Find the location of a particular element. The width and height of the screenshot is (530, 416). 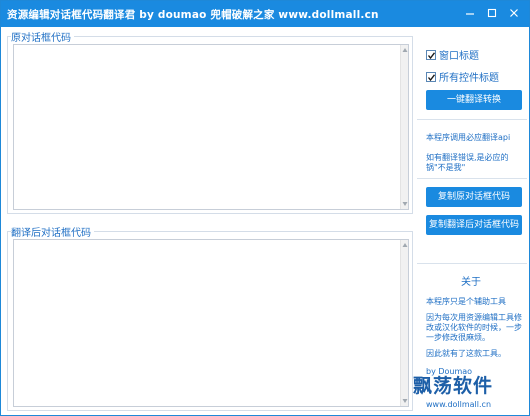

copy-translated-button: 复制翻译后对话框代码 is located at coordinates (474, 225).